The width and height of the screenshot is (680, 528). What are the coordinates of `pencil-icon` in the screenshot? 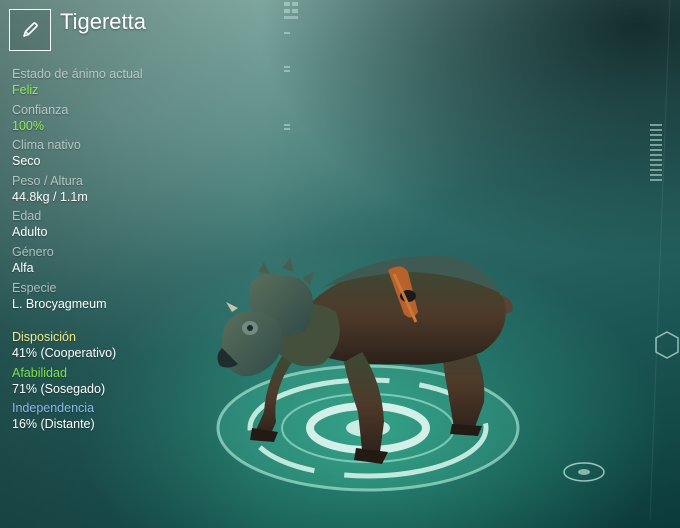 It's located at (30, 29).